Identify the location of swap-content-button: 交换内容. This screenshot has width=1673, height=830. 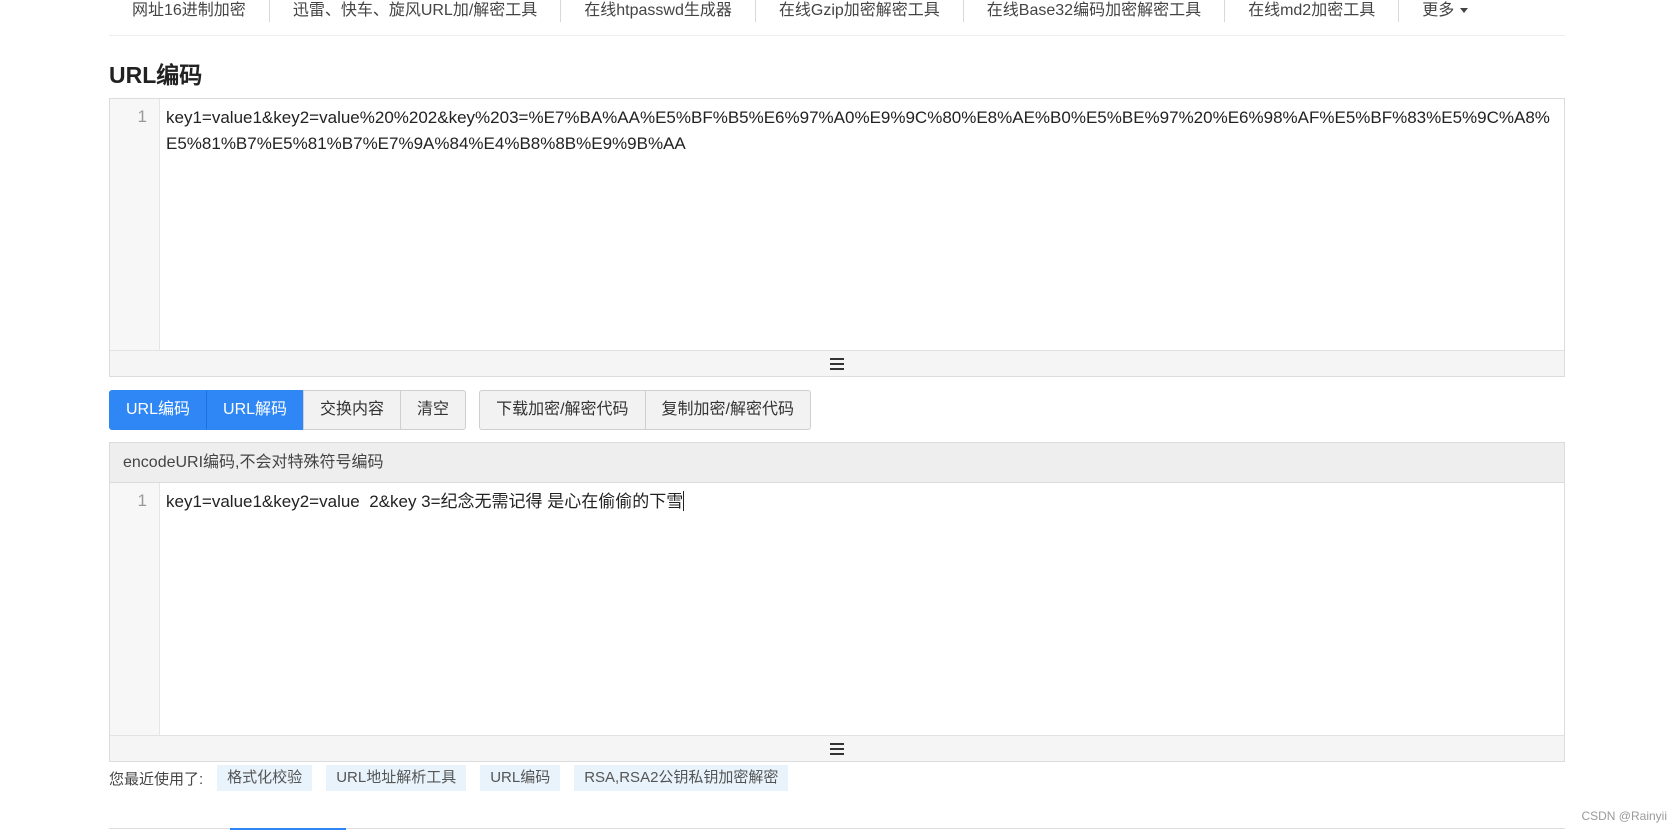
(352, 410).